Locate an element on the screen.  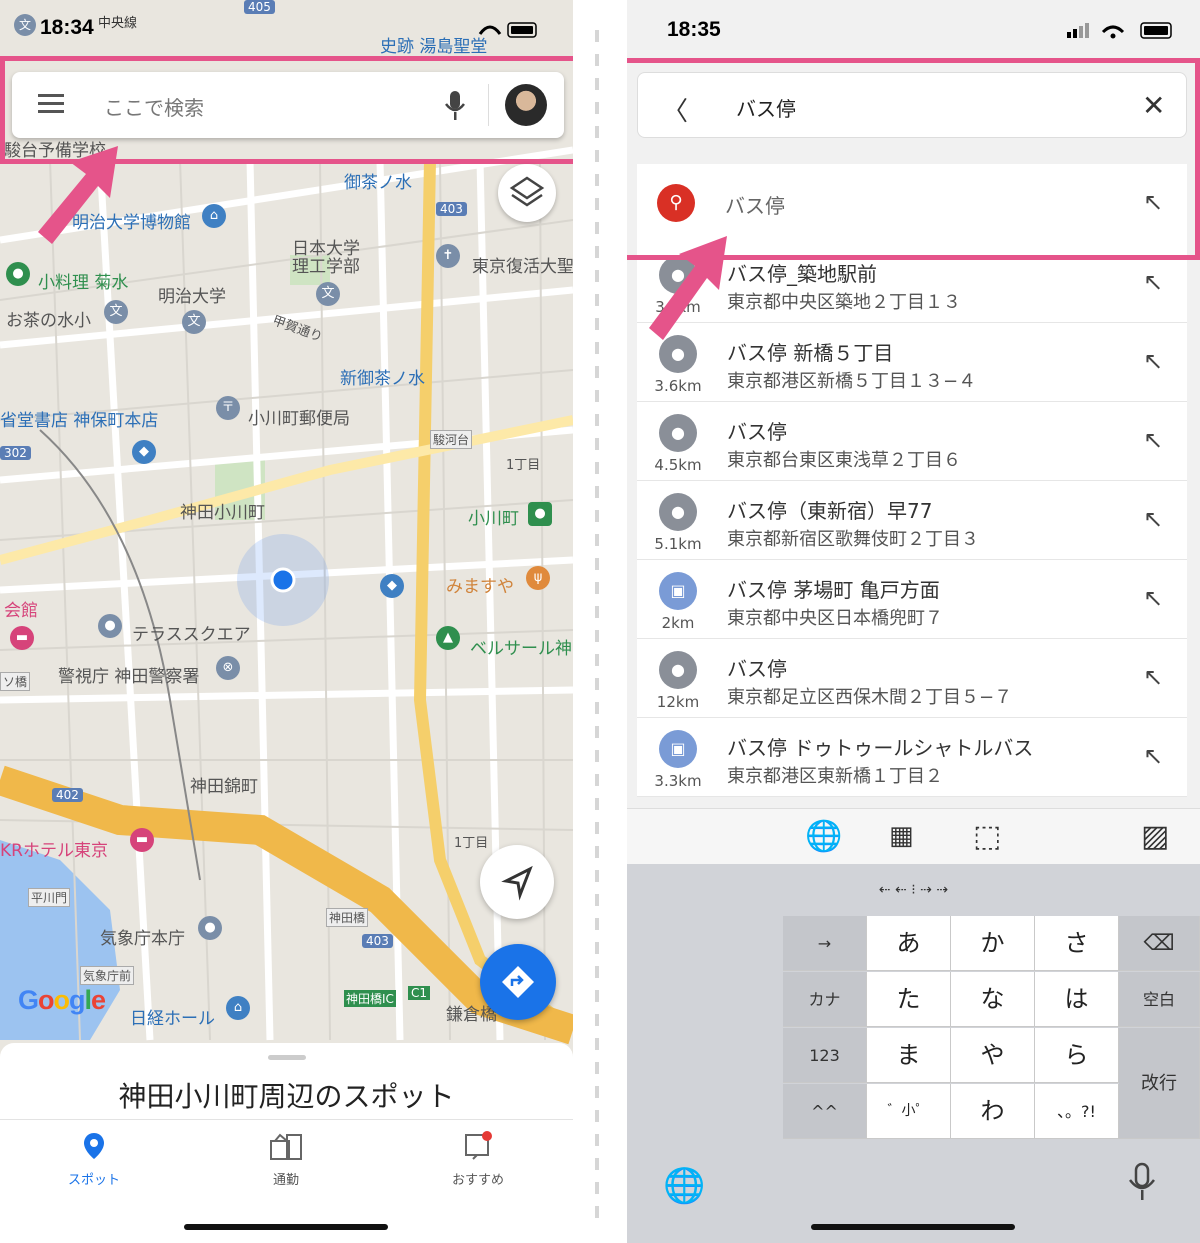
key-123: 123 is located at coordinates (825, 1055).